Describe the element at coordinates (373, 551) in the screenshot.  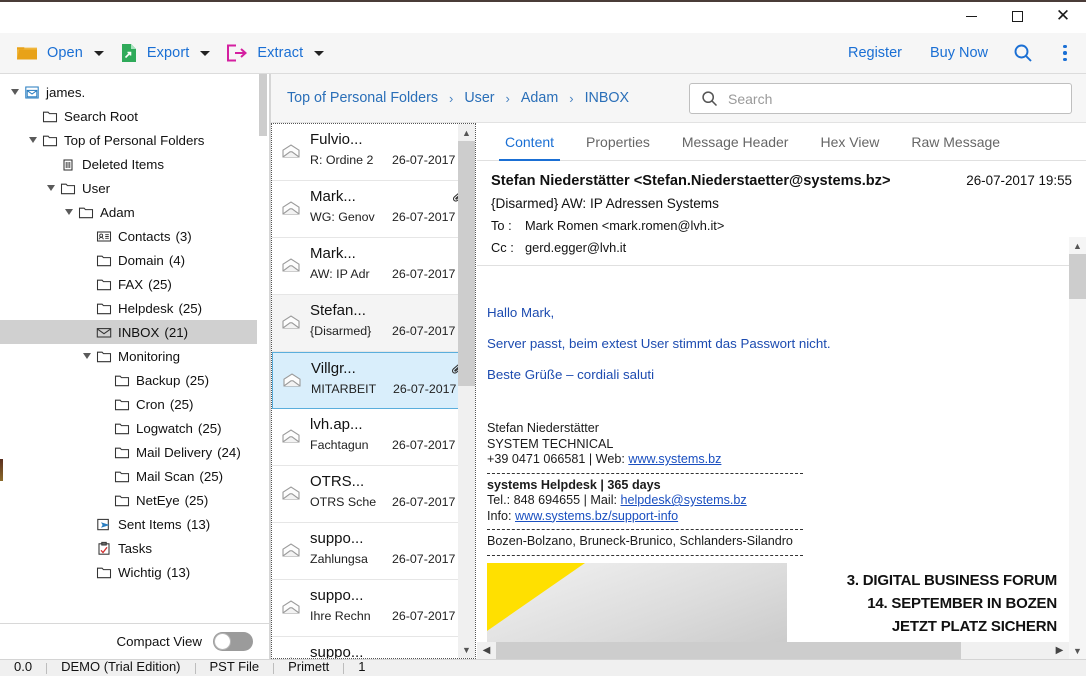
I see `message-list-item: suppo... Zahlungsa 26-07-2017` at that location.